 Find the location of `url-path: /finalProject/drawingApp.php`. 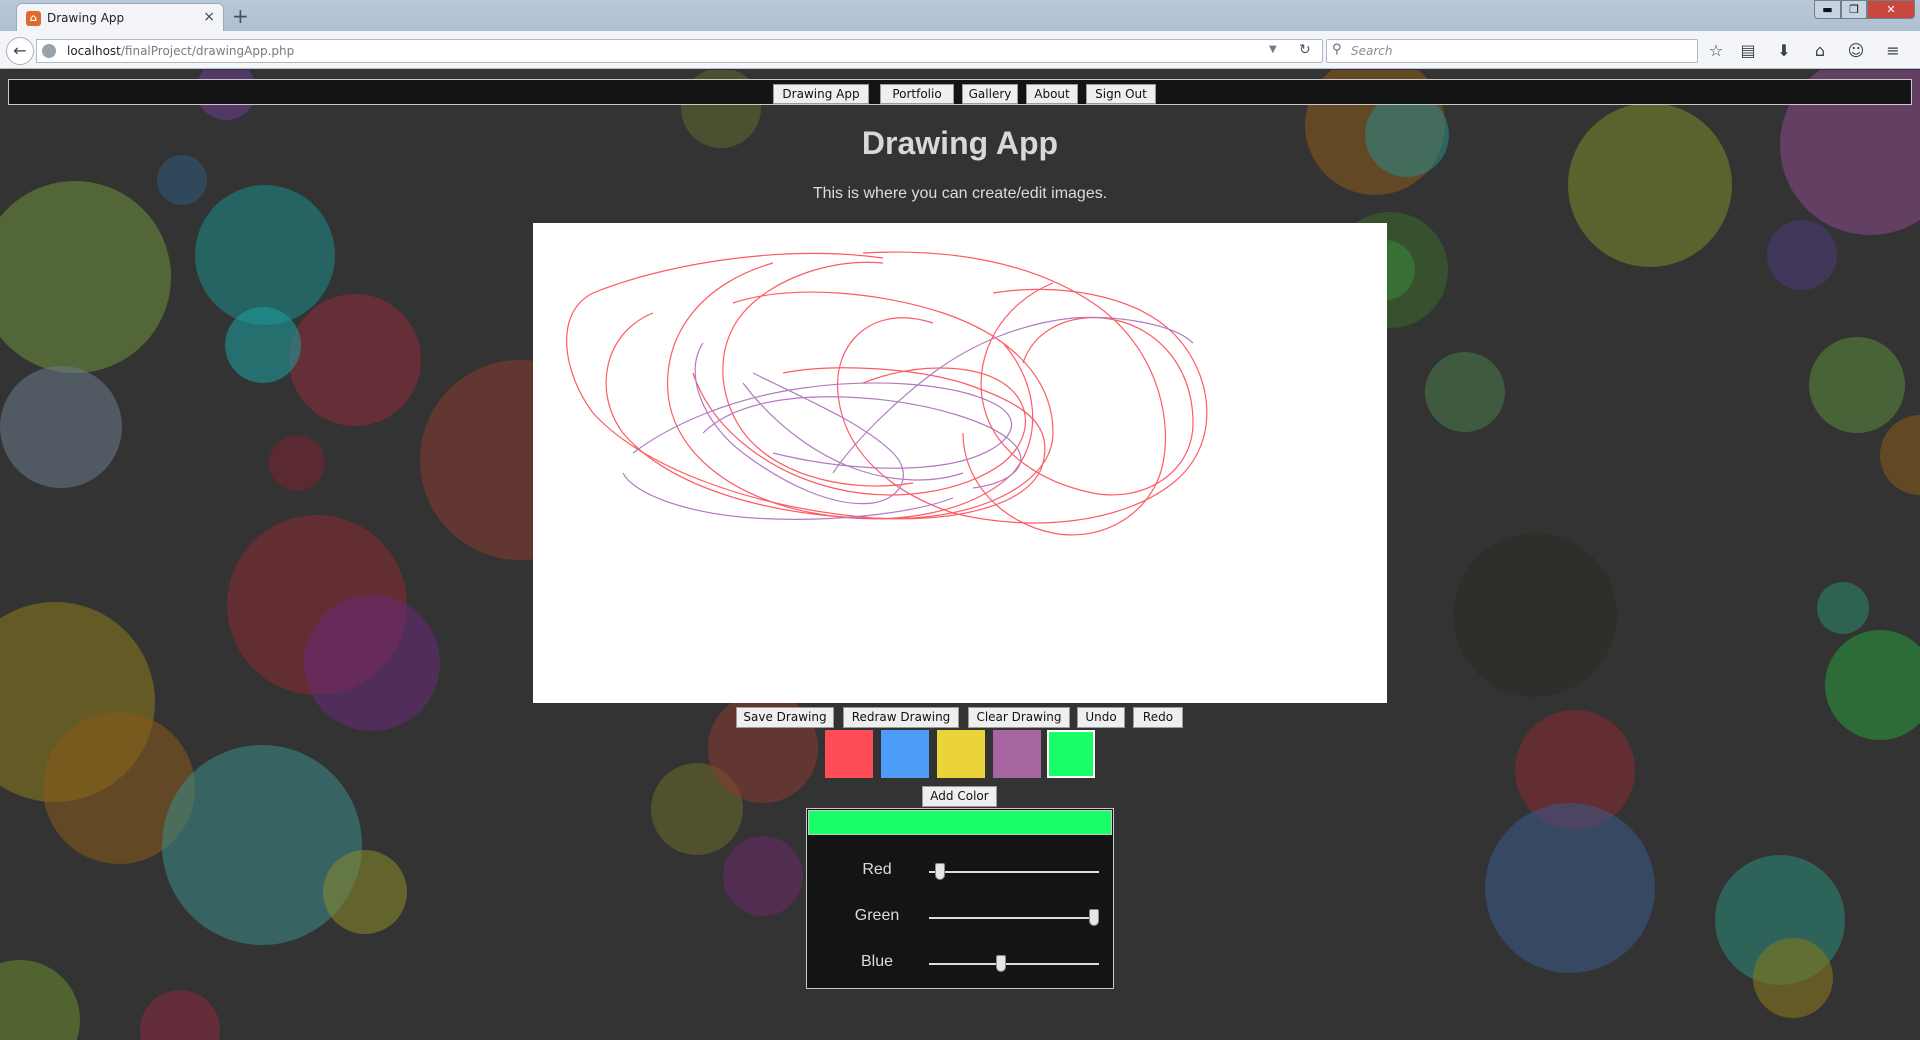

url-path: /finalProject/drawingApp.php is located at coordinates (207, 51).